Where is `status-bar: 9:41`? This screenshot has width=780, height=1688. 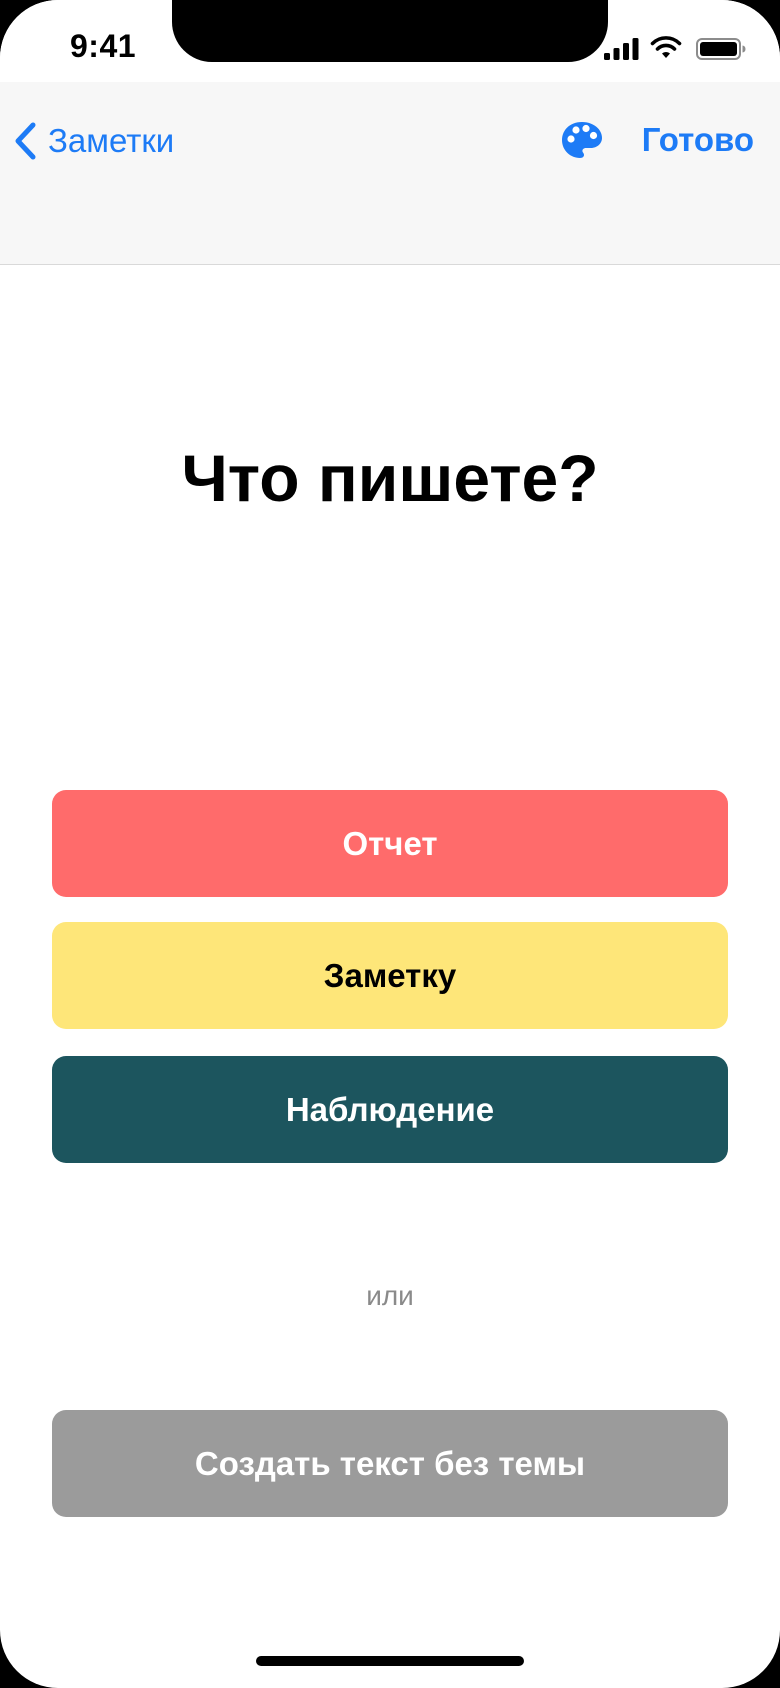
status-bar: 9:41 is located at coordinates (390, 41).